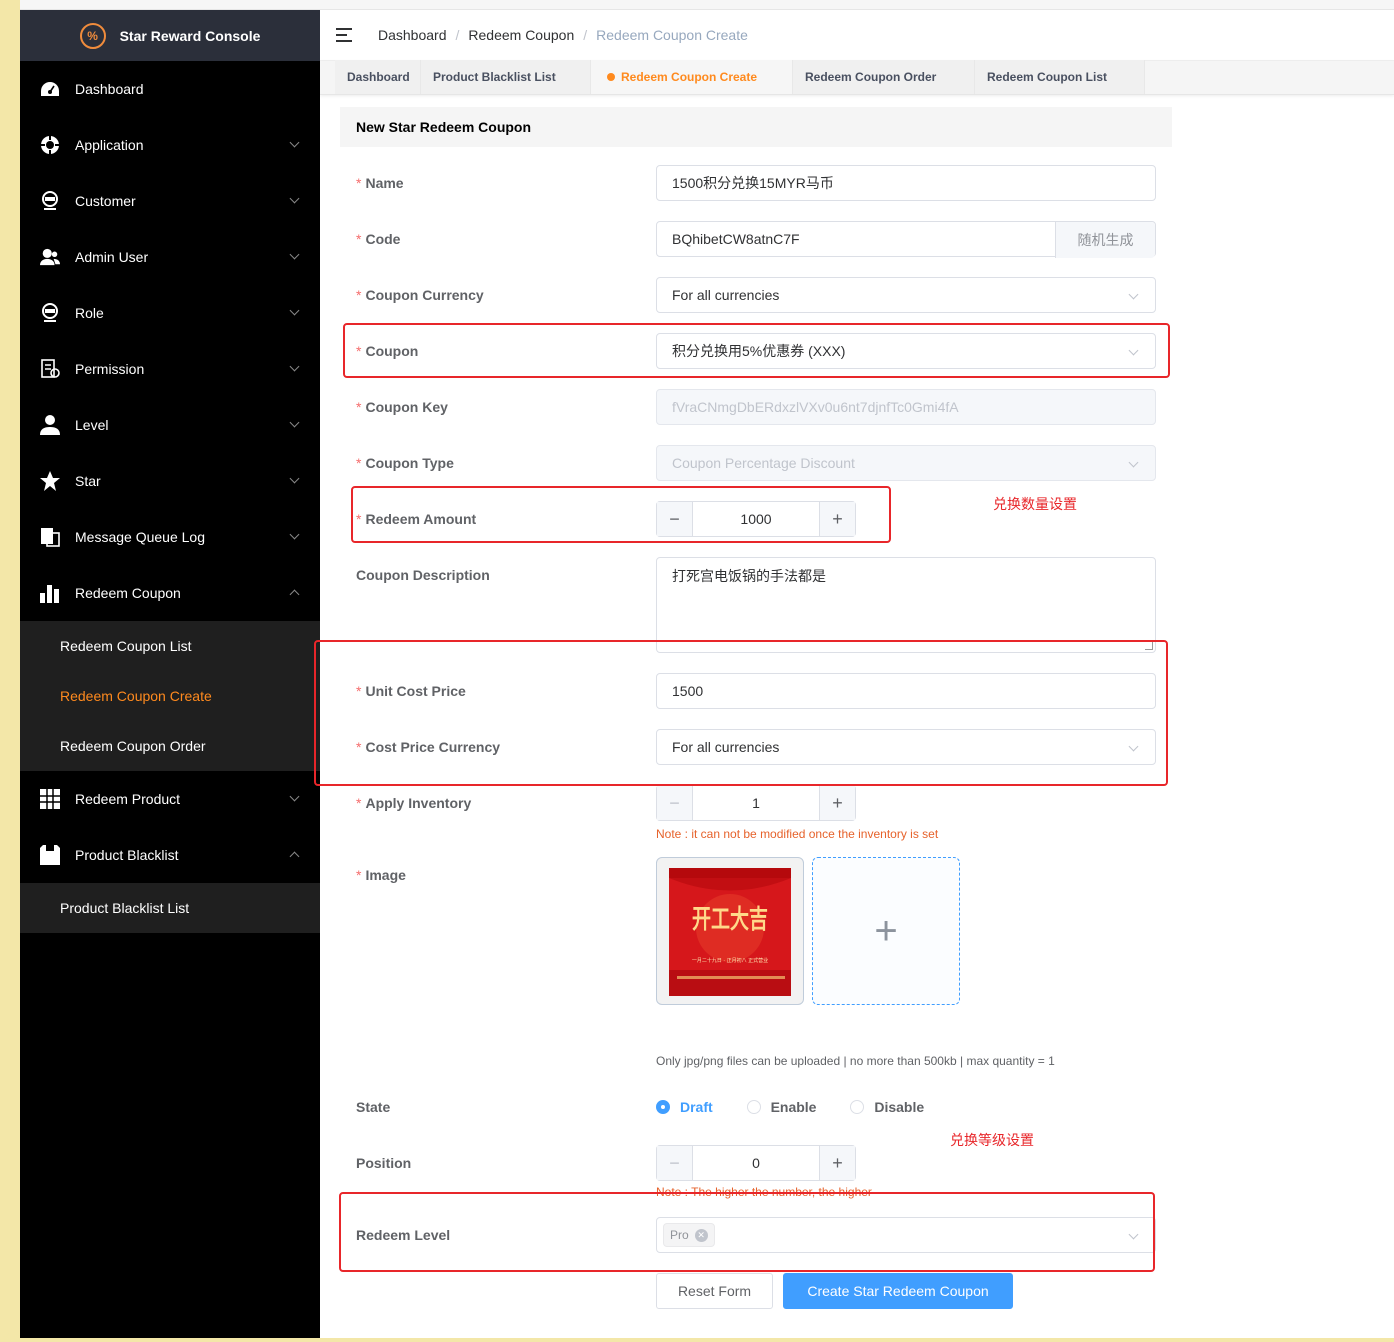 This screenshot has height=1342, width=1394. What do you see at coordinates (50, 593) in the screenshot?
I see `redeem-coupon-icon` at bounding box center [50, 593].